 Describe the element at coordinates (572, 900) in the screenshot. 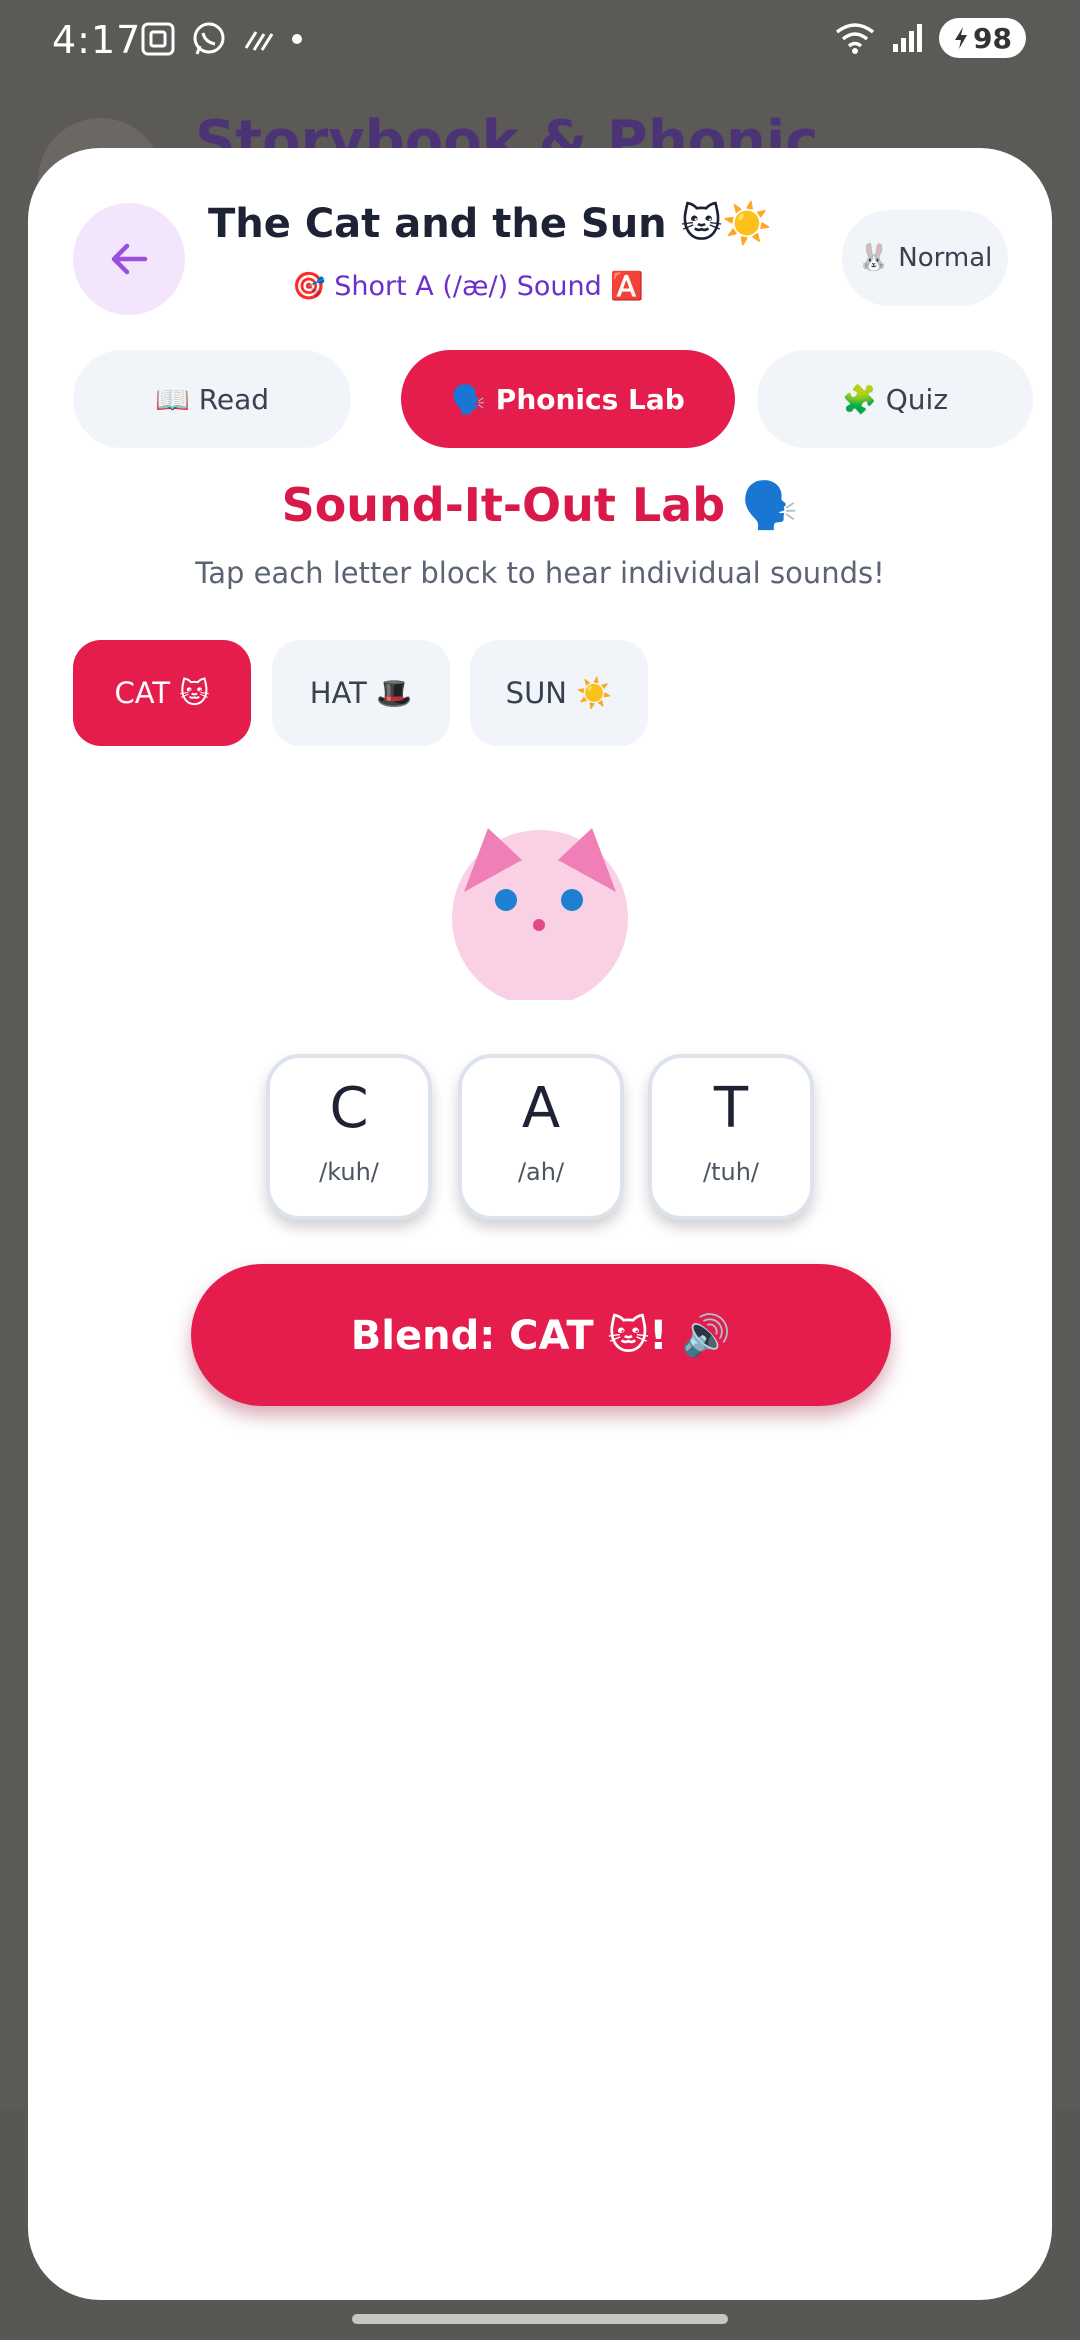

I see `cat-right-eye` at that location.